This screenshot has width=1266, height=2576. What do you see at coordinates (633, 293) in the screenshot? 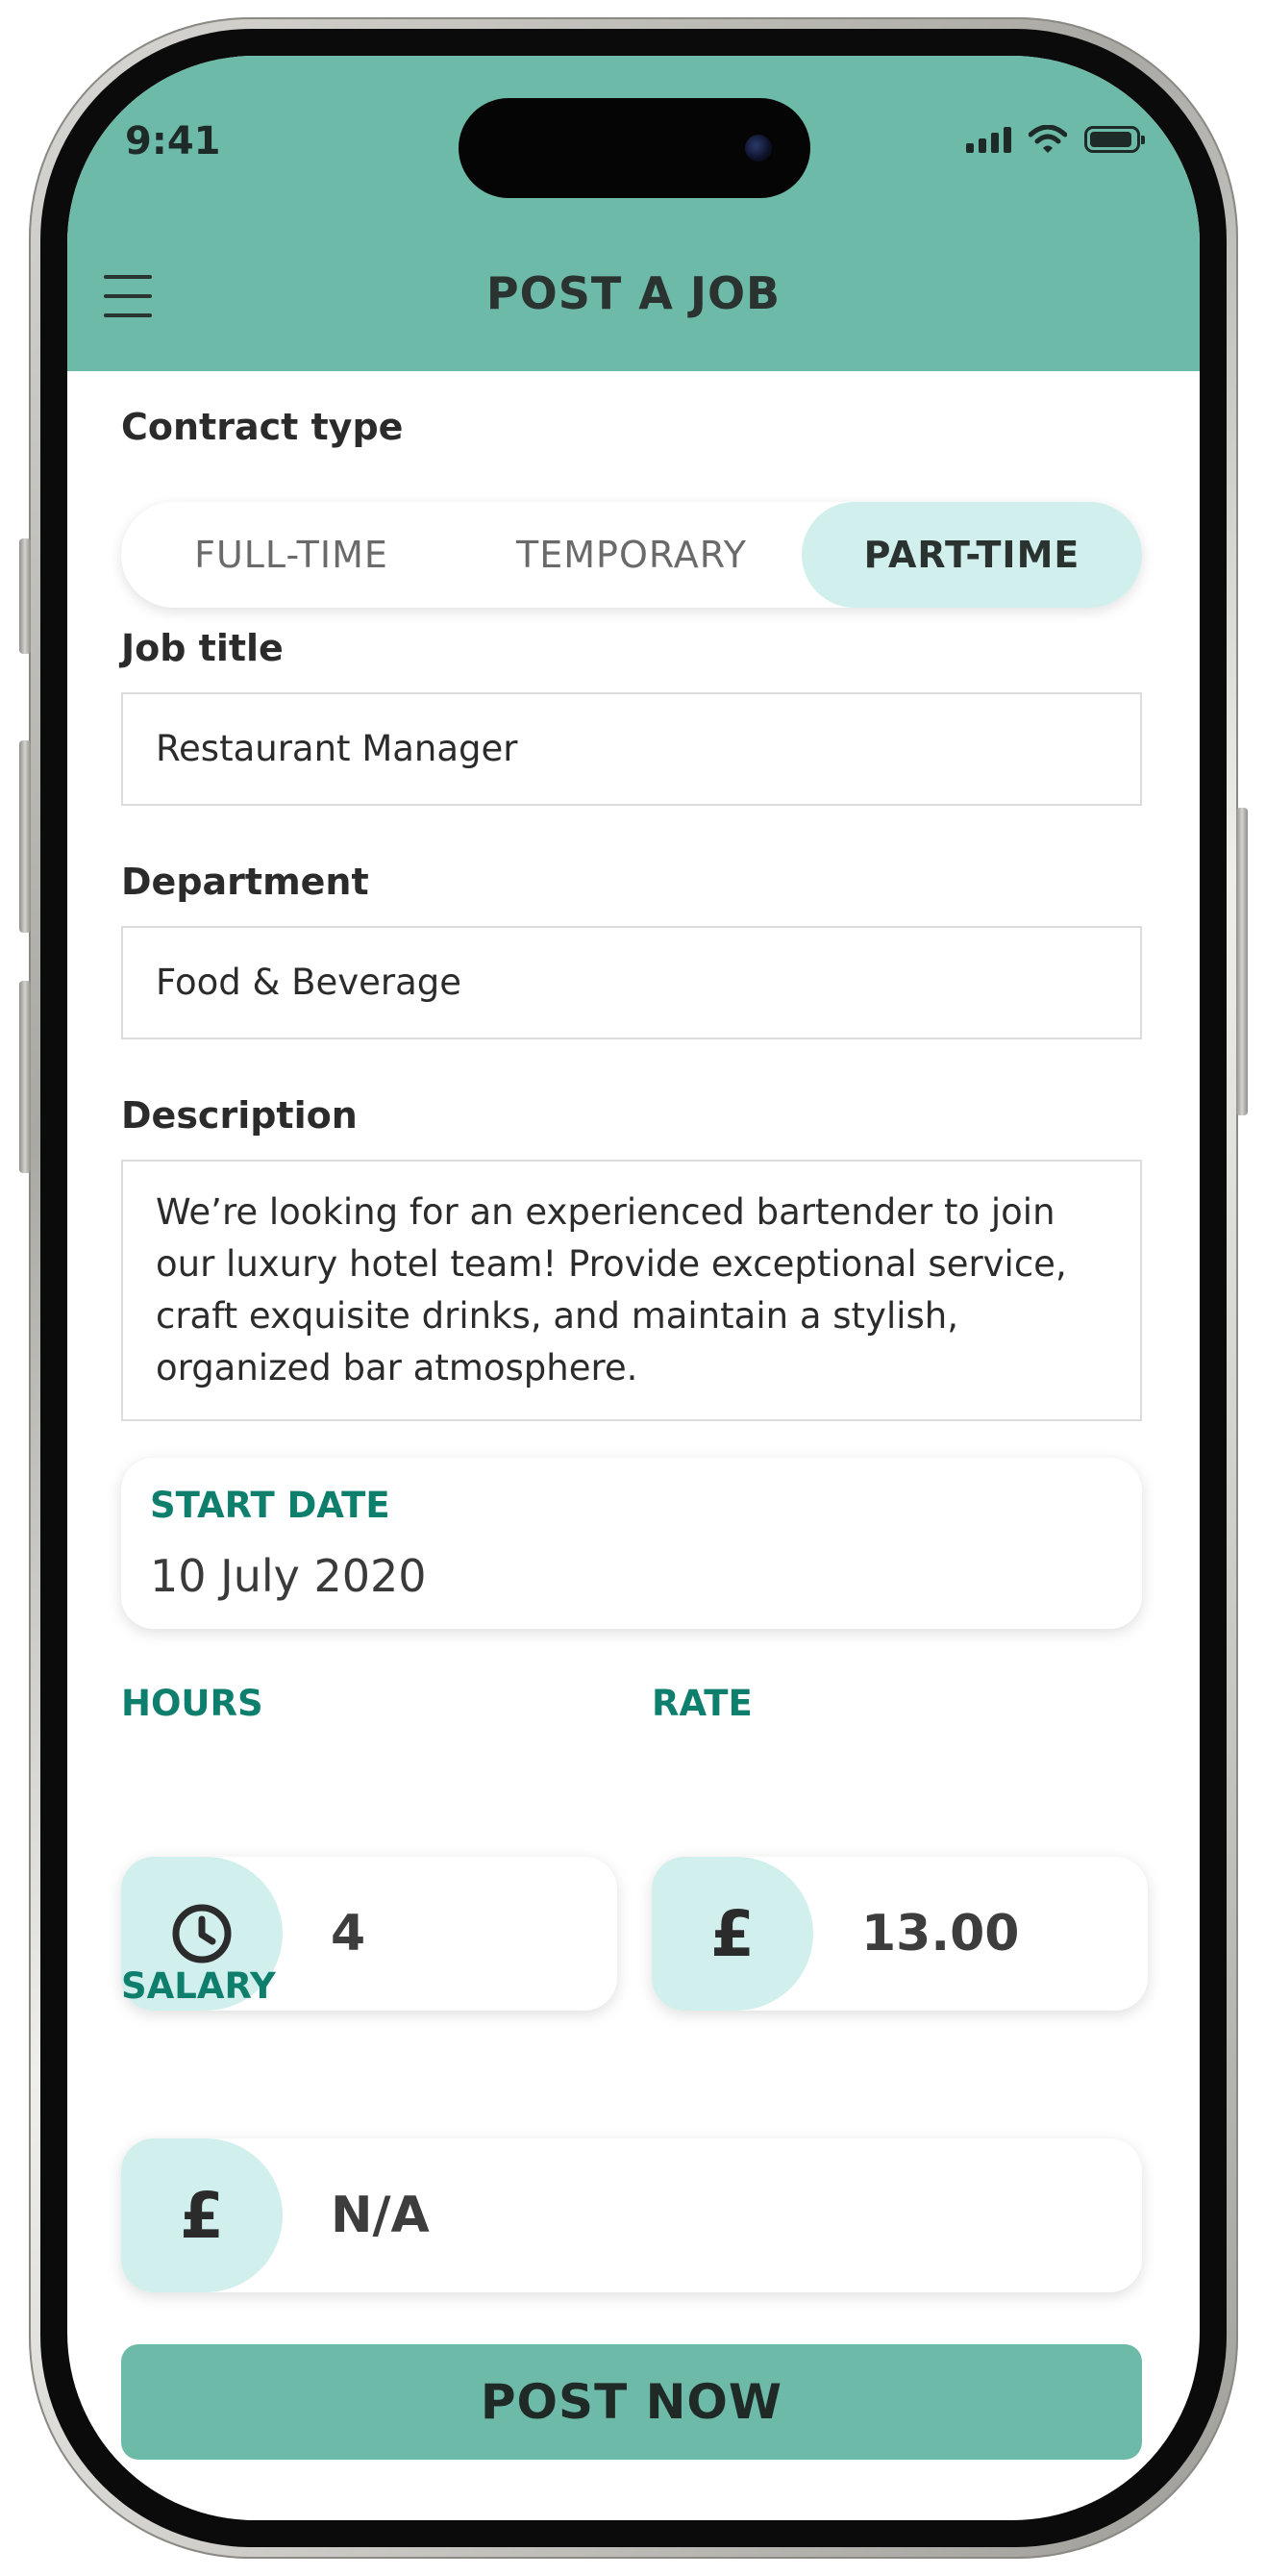
I see `page-title: POST A JOB` at bounding box center [633, 293].